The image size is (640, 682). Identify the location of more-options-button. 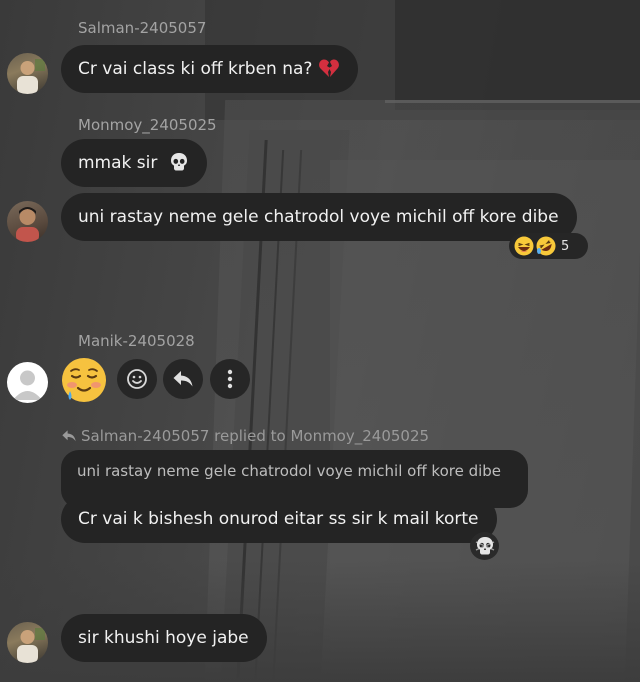
(230, 379).